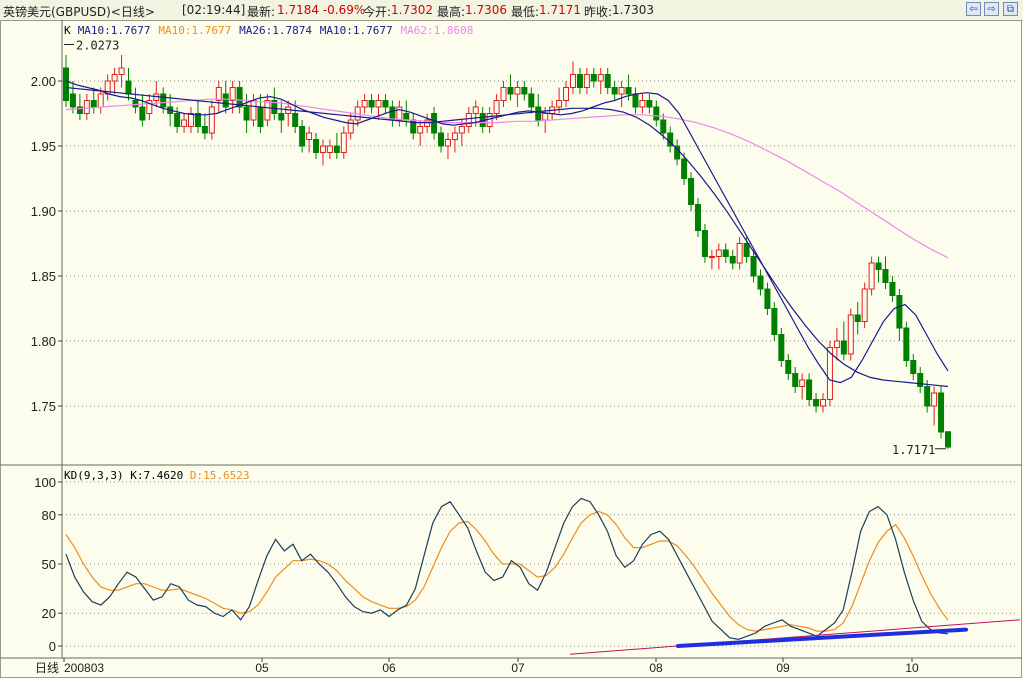  What do you see at coordinates (486, 10) in the screenshot?
I see `high-value: 1.7306` at bounding box center [486, 10].